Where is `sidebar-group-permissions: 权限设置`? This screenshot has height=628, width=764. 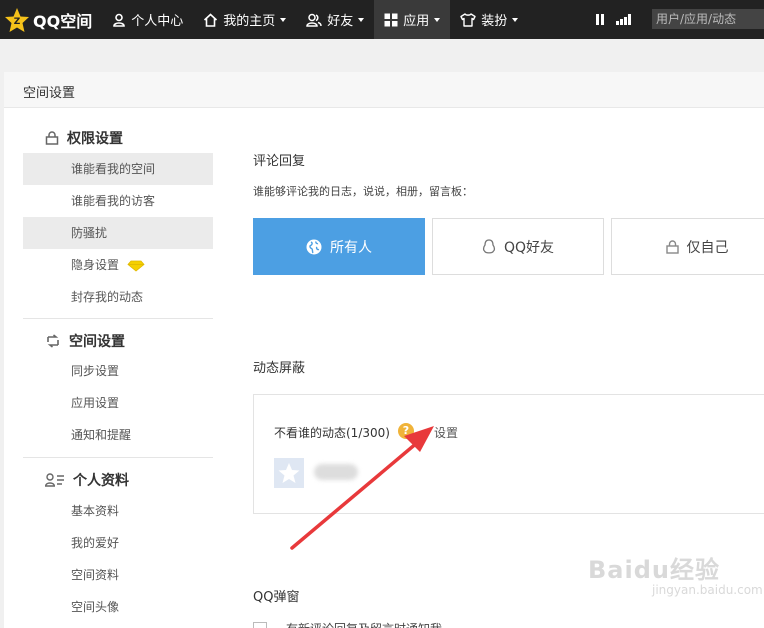
sidebar-group-permissions: 权限设置 is located at coordinates (73, 138).